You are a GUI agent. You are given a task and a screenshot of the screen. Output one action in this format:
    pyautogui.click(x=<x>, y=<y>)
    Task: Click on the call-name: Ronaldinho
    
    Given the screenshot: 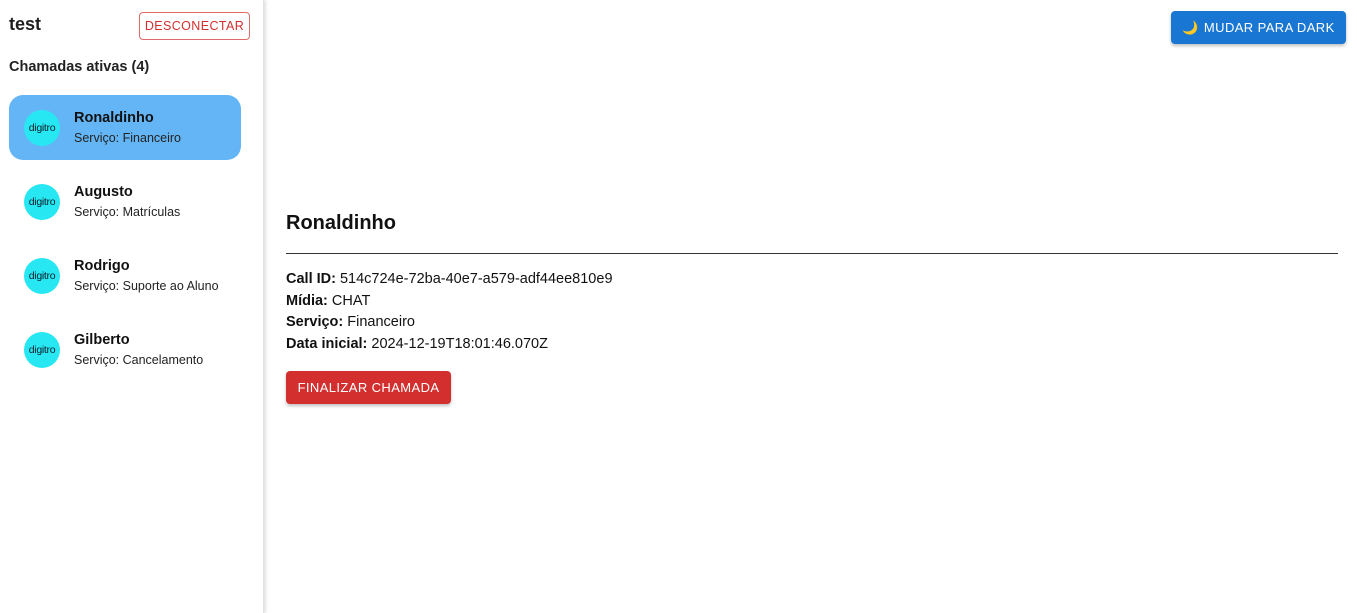 What is the action you would take?
    pyautogui.click(x=114, y=118)
    